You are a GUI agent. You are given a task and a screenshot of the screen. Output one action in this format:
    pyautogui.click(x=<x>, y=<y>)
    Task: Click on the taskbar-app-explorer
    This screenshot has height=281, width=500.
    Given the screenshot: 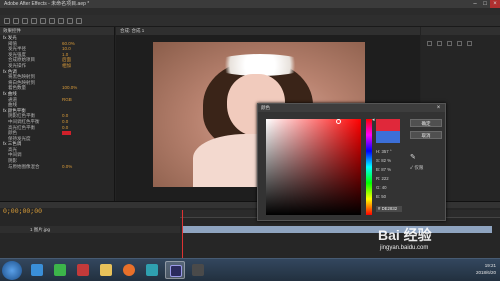 What is the action you would take?
    pyautogui.click(x=106, y=270)
    